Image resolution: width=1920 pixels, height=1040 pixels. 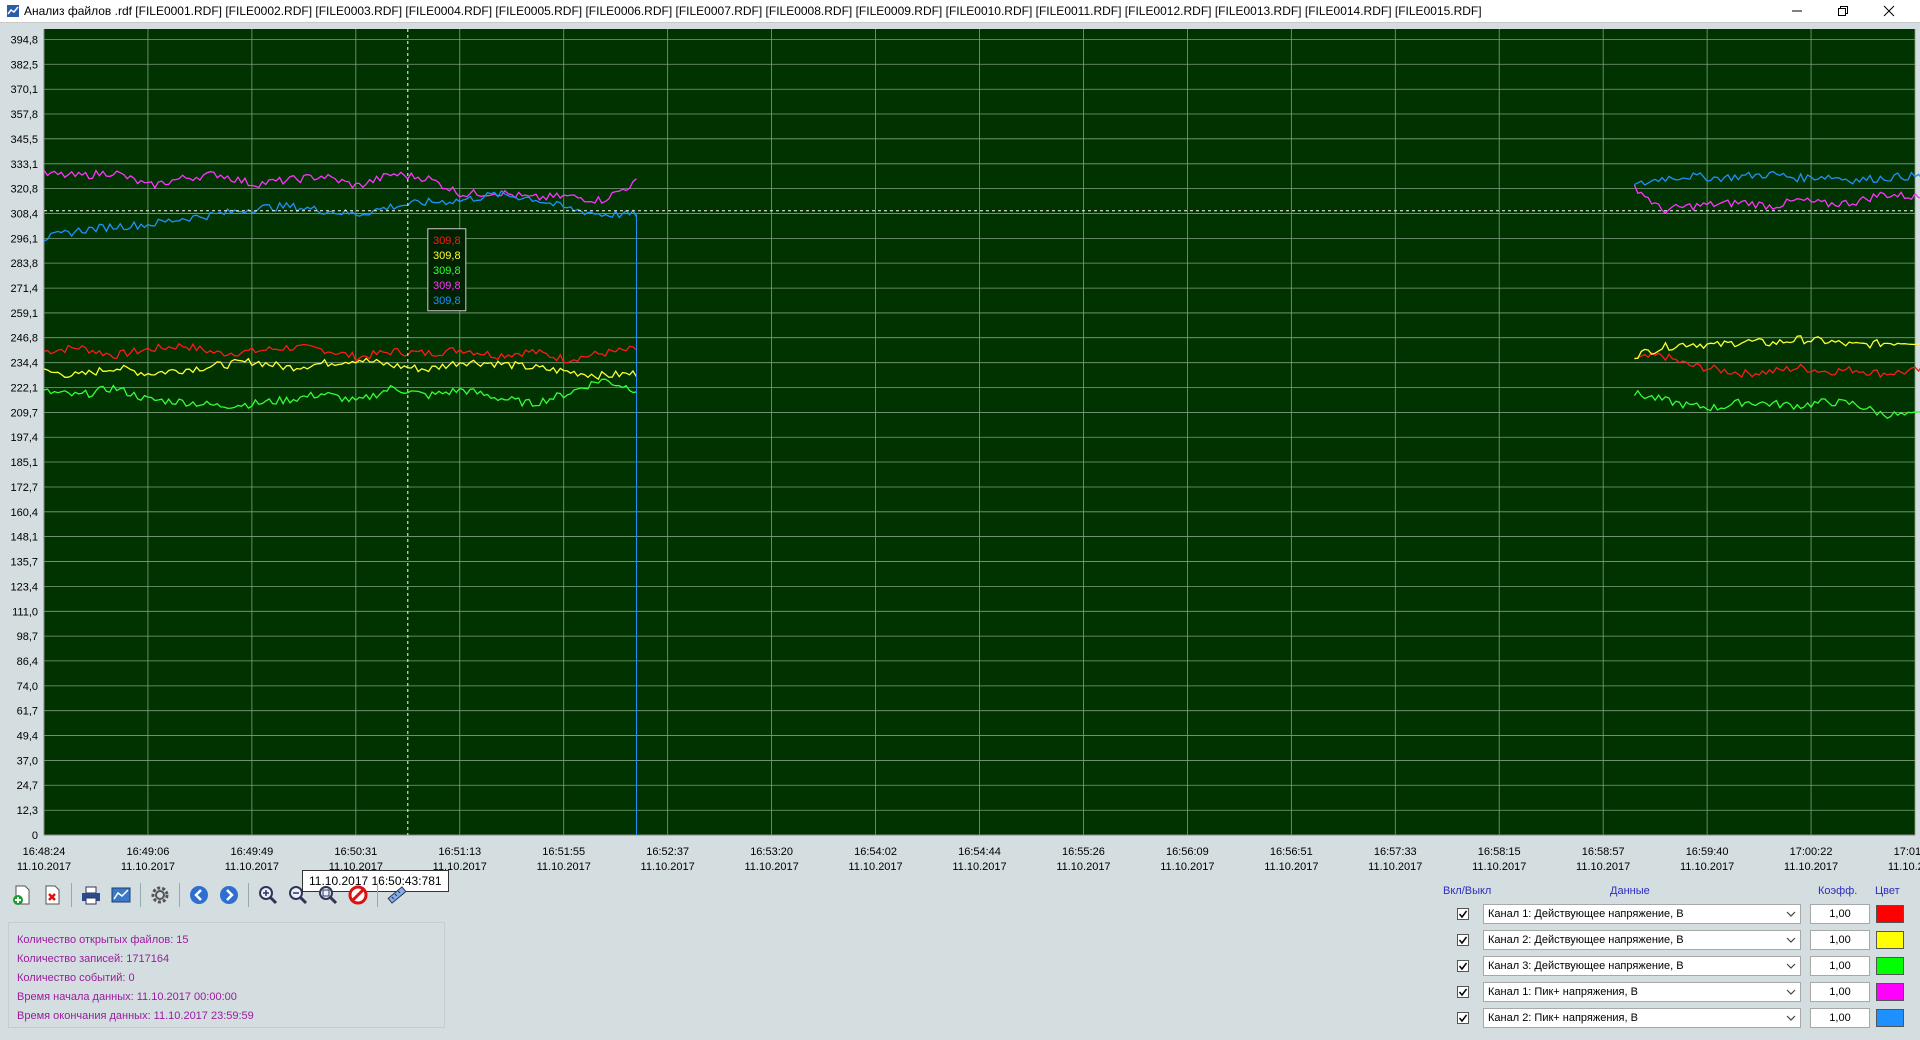 I want to click on zoom-out-button, so click(x=298, y=895).